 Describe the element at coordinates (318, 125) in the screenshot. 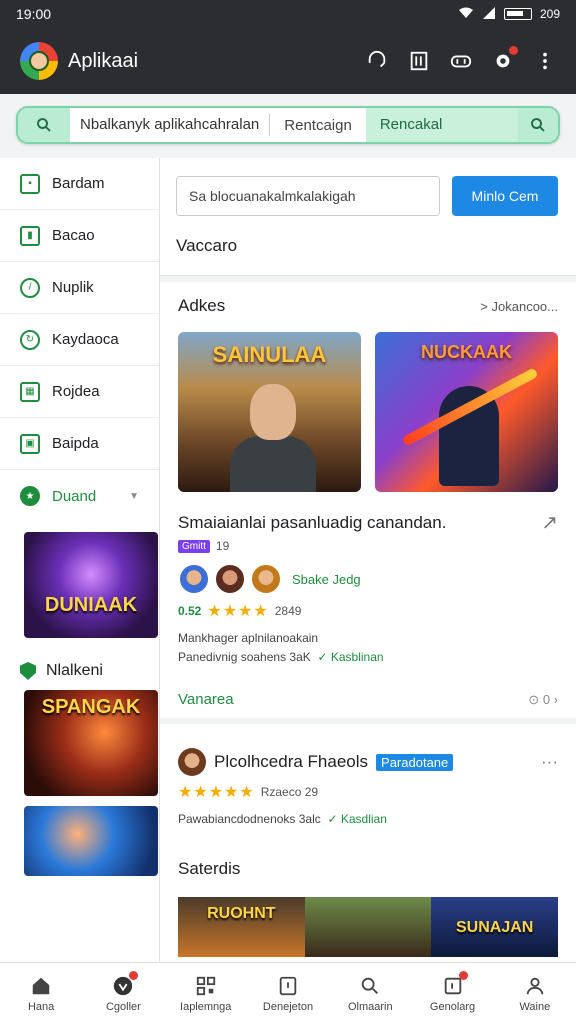

I see `search-chip-1: Rentcaign` at that location.